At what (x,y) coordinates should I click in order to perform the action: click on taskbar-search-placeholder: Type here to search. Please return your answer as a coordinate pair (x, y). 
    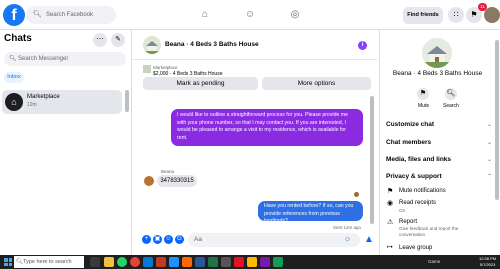
    Looking at the image, I should click on (47, 262).